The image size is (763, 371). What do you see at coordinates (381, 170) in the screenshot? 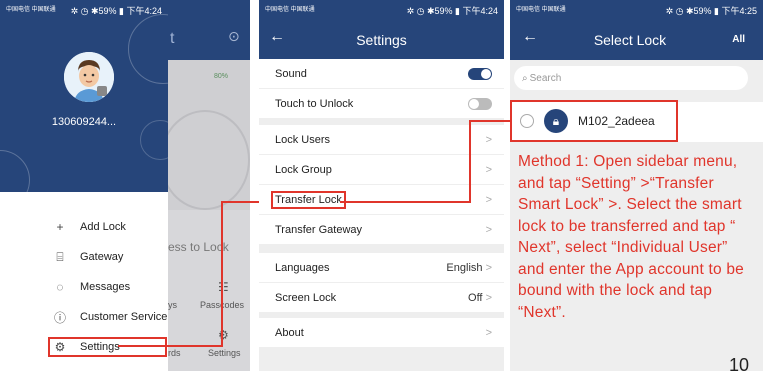
I see `settings-row-lock-group: Lock Group >` at bounding box center [381, 170].